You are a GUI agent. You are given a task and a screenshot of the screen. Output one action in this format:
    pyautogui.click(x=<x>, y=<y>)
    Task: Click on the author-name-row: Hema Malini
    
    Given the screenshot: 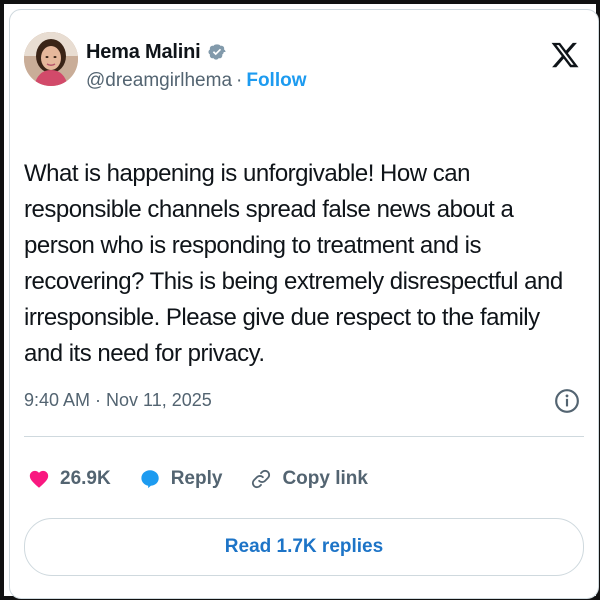 What is the action you would take?
    pyautogui.click(x=156, y=52)
    